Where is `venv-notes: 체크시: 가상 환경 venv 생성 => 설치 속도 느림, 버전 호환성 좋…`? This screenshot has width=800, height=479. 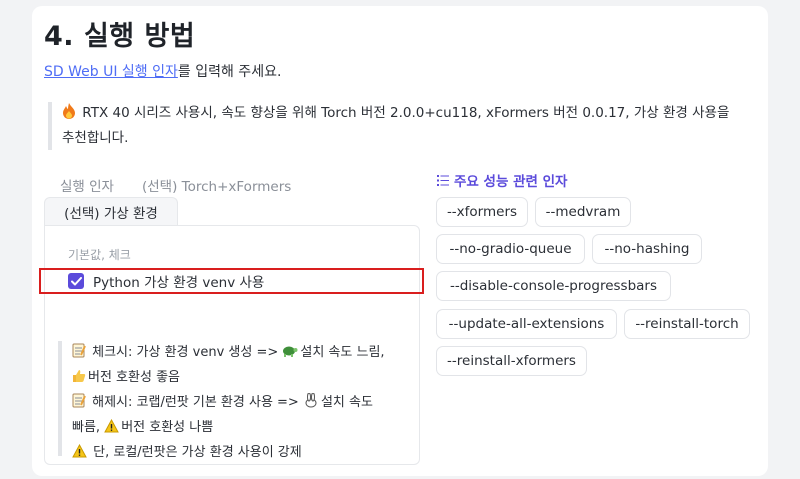
venv-notes: 체크시: 가상 환경 venv 생성 => 설치 속도 느림, 버전 호환성 좋… is located at coordinates (235, 400).